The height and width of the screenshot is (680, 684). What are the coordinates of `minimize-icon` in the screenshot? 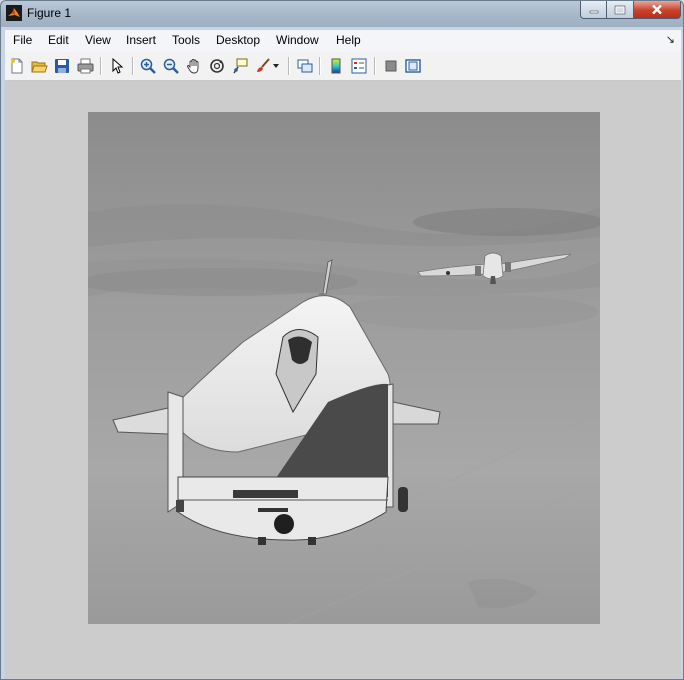 It's located at (593, 11).